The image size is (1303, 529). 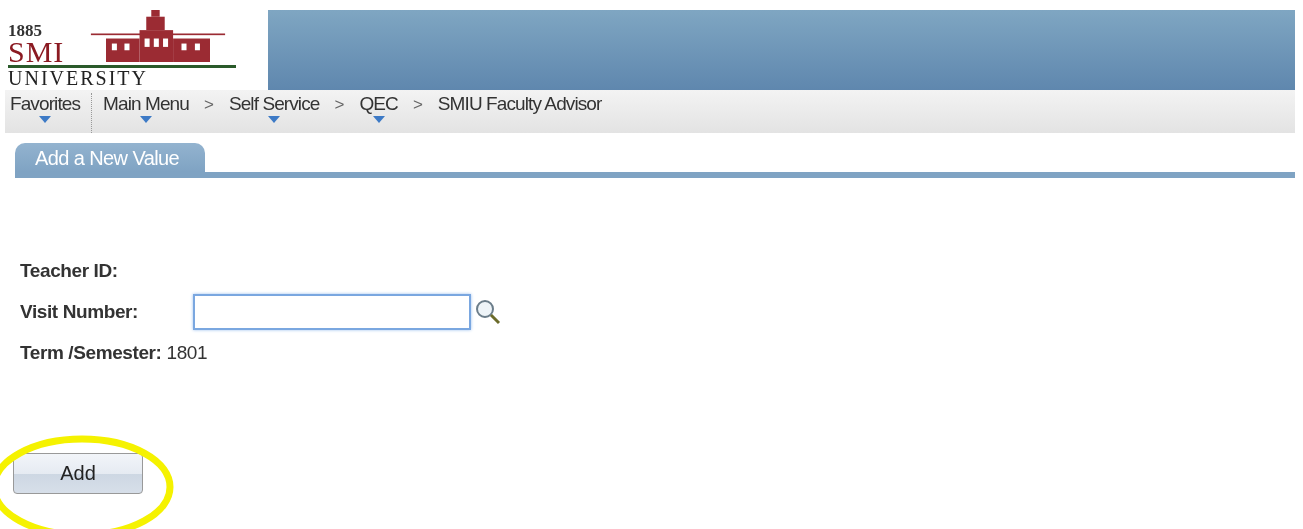 What do you see at coordinates (78, 78) in the screenshot?
I see `logo-subtitle: UNIVERSITY` at bounding box center [78, 78].